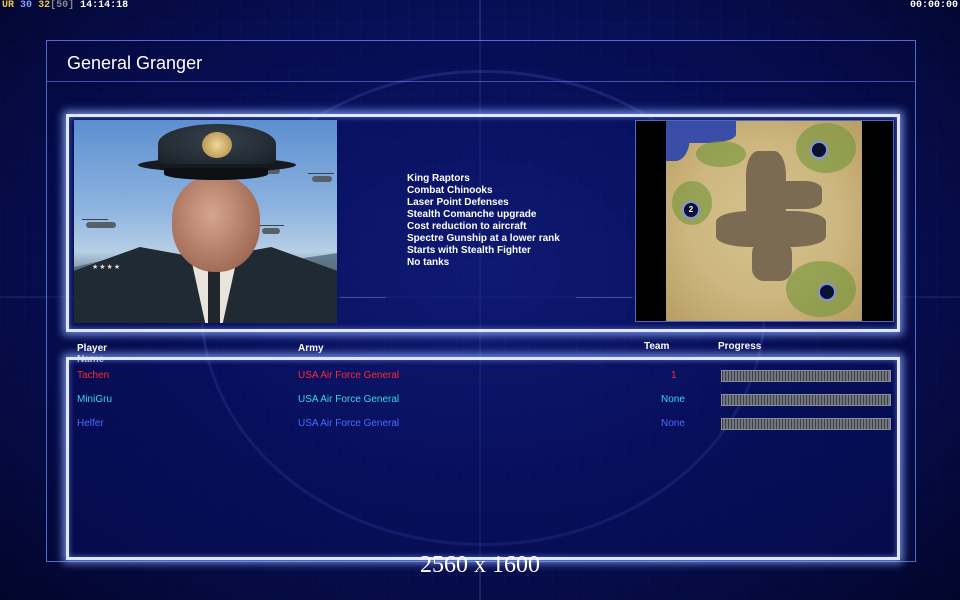 The height and width of the screenshot is (600, 960). I want to click on feature-item: Spectre Gunship at a lower rank, so click(483, 238).